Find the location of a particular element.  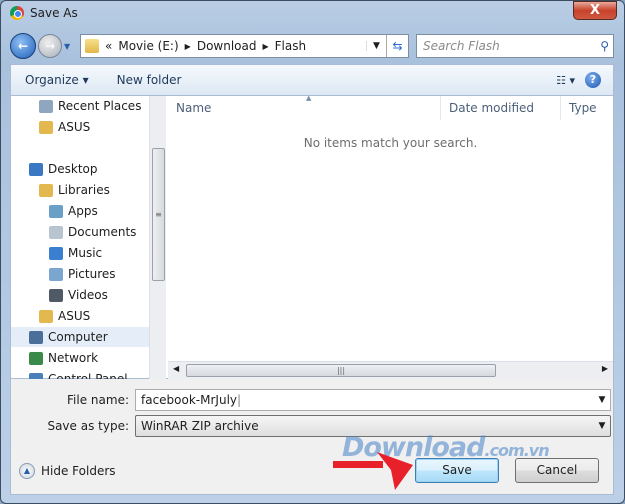

sidebar-item-computer: Computer is located at coordinates (80, 337).